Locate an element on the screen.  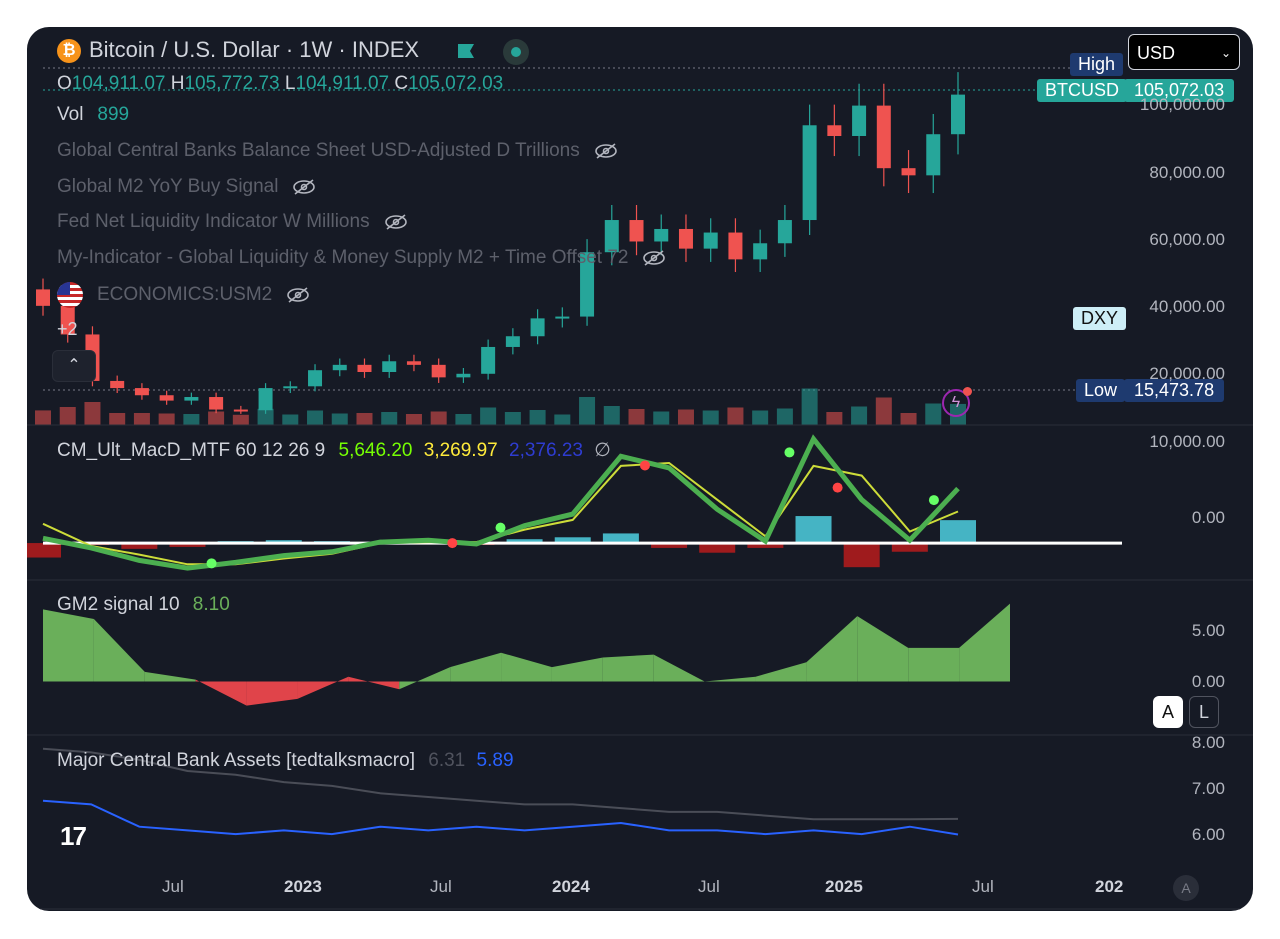
open-label: O is located at coordinates (64, 83).